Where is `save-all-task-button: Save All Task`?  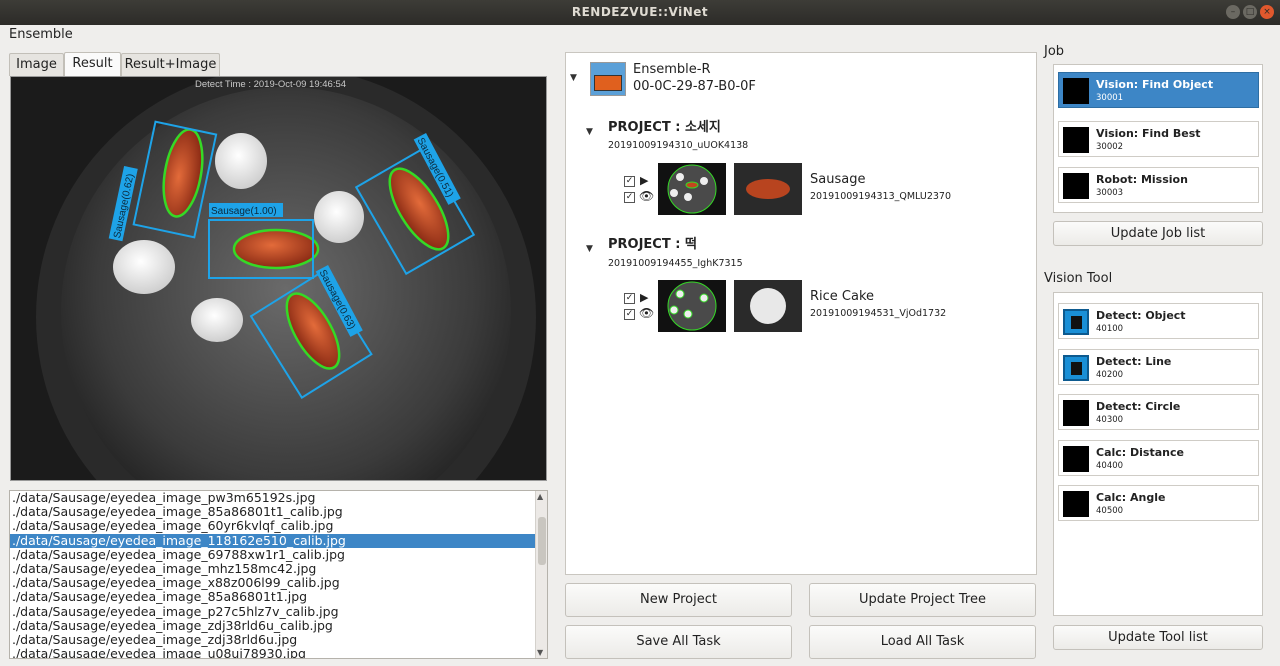 save-all-task-button: Save All Task is located at coordinates (678, 642).